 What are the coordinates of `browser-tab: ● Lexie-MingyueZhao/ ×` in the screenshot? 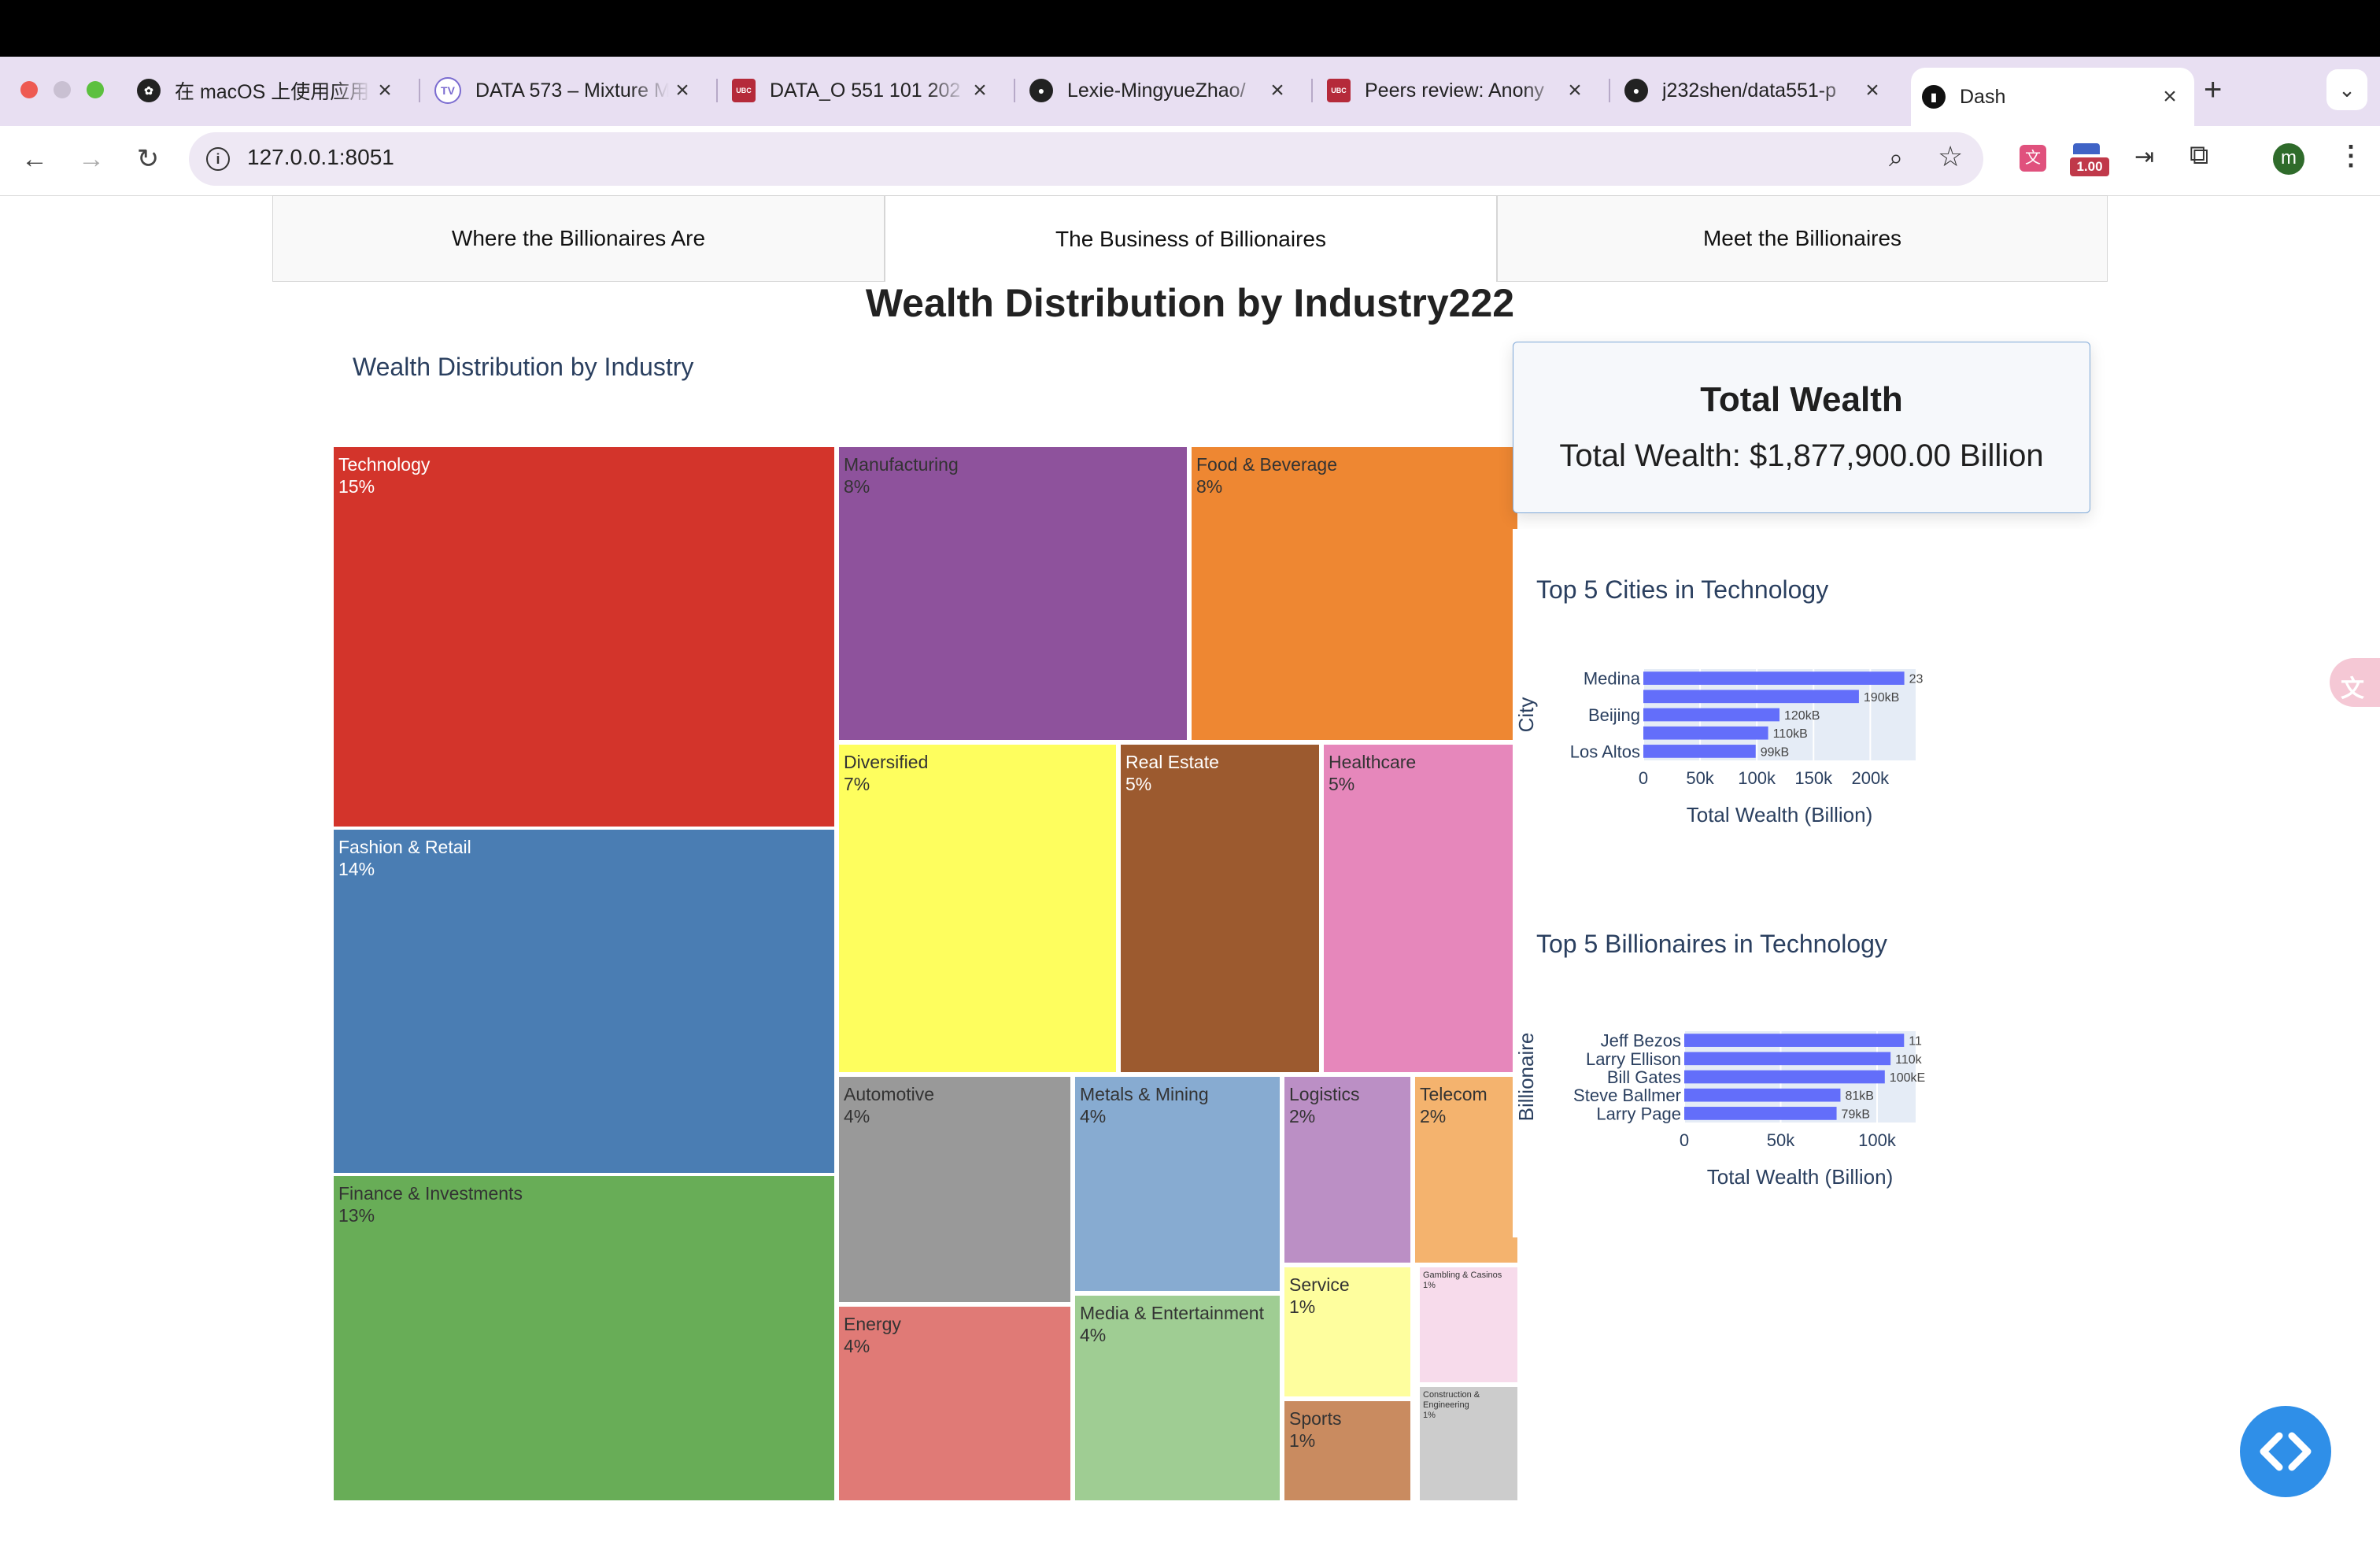 It's located at (1160, 90).